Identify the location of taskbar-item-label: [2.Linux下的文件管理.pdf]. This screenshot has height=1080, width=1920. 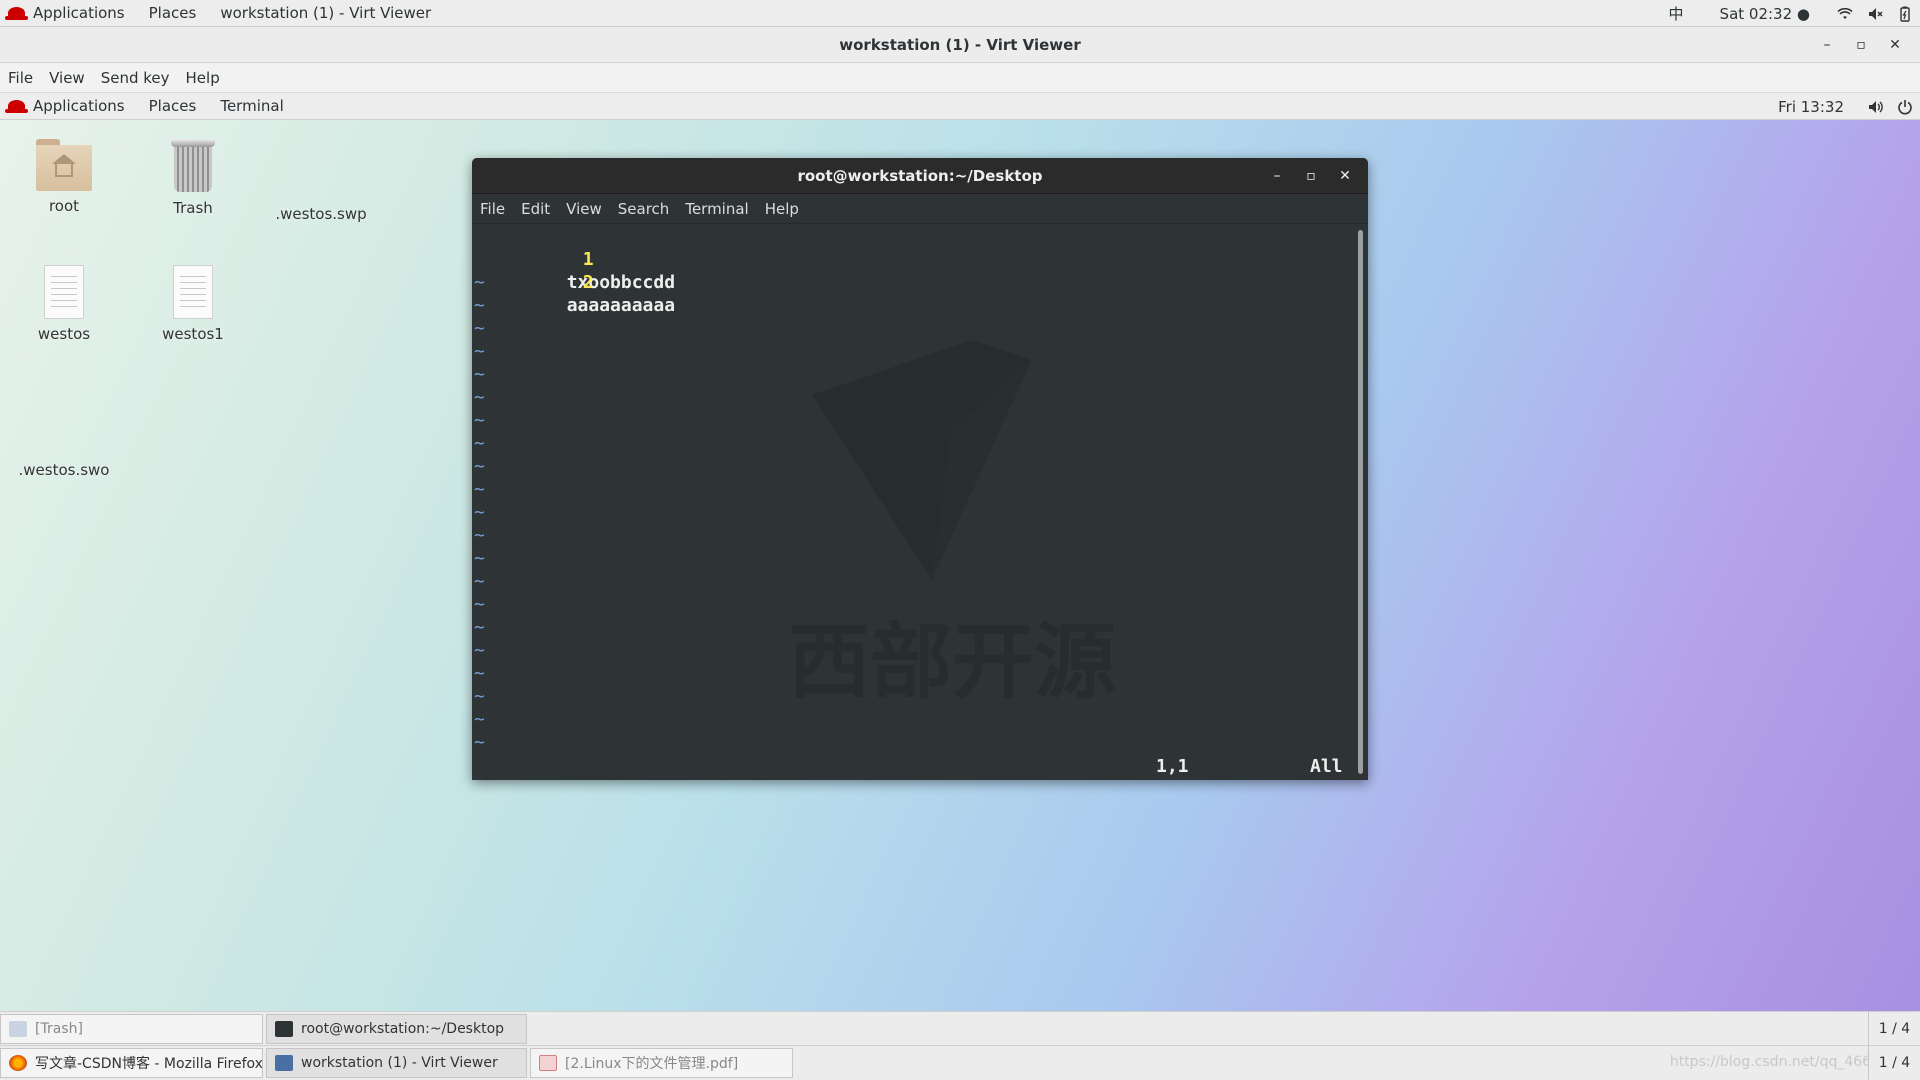
(652, 1064).